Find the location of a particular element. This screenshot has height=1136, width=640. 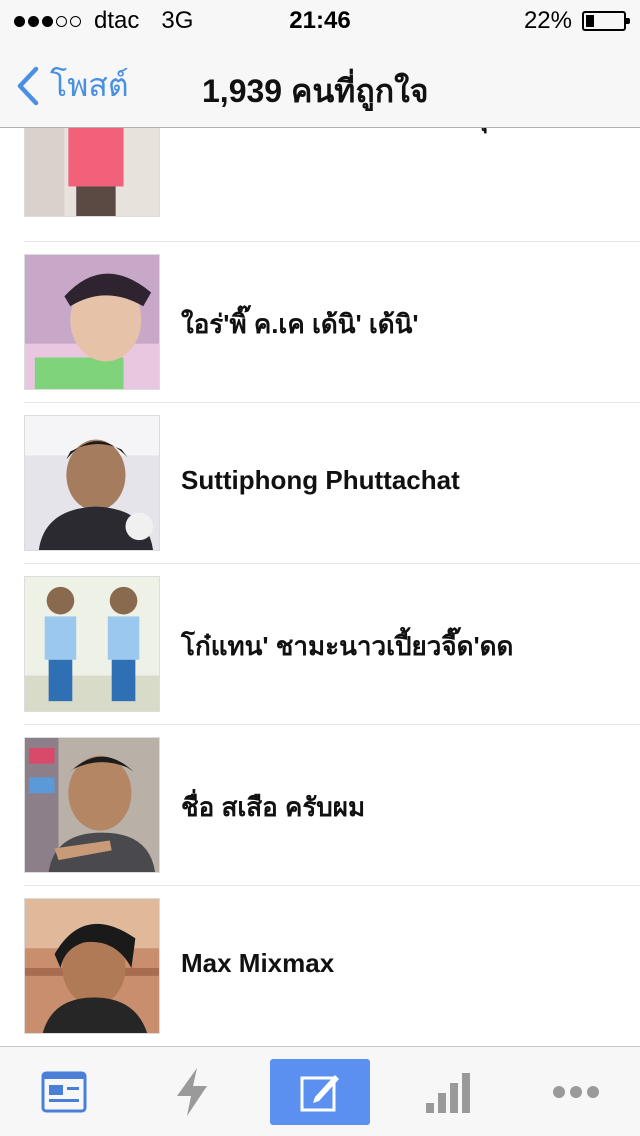

tab-compose is located at coordinates (320, 1092).